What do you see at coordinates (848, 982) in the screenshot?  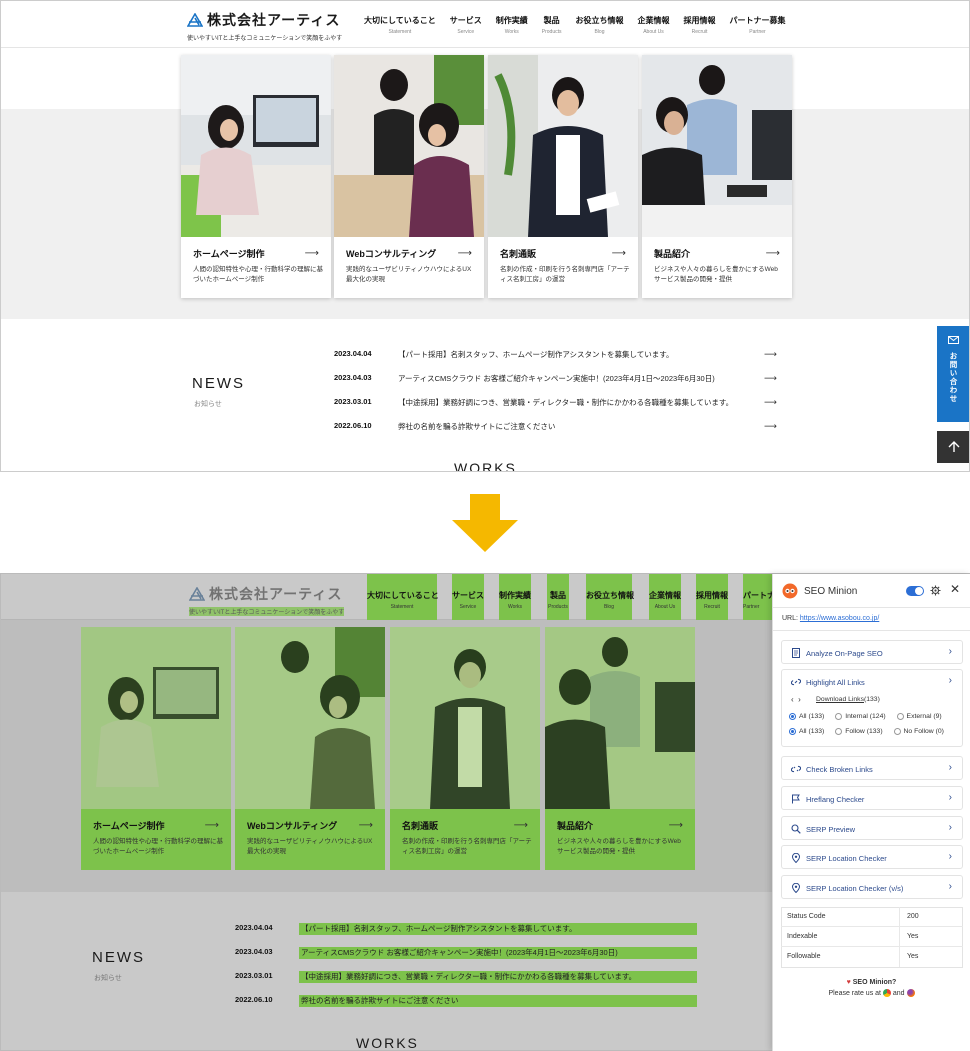 I see `heart-icon: ♥` at bounding box center [848, 982].